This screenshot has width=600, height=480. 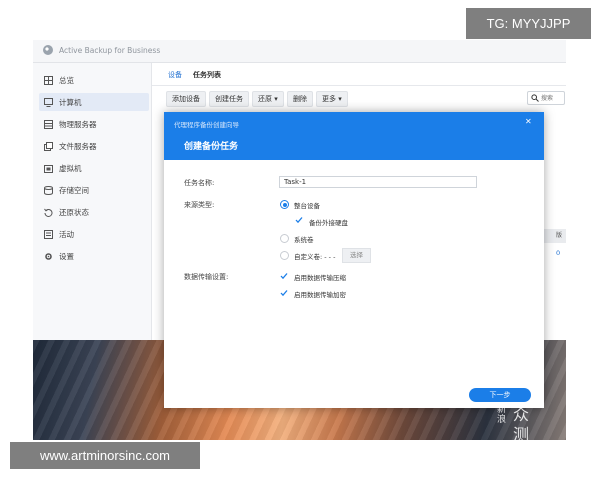 I want to click on system-volume-radio, so click(x=284, y=238).